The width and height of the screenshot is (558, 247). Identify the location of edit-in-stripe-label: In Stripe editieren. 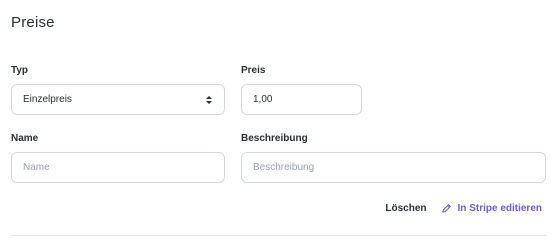
(499, 208).